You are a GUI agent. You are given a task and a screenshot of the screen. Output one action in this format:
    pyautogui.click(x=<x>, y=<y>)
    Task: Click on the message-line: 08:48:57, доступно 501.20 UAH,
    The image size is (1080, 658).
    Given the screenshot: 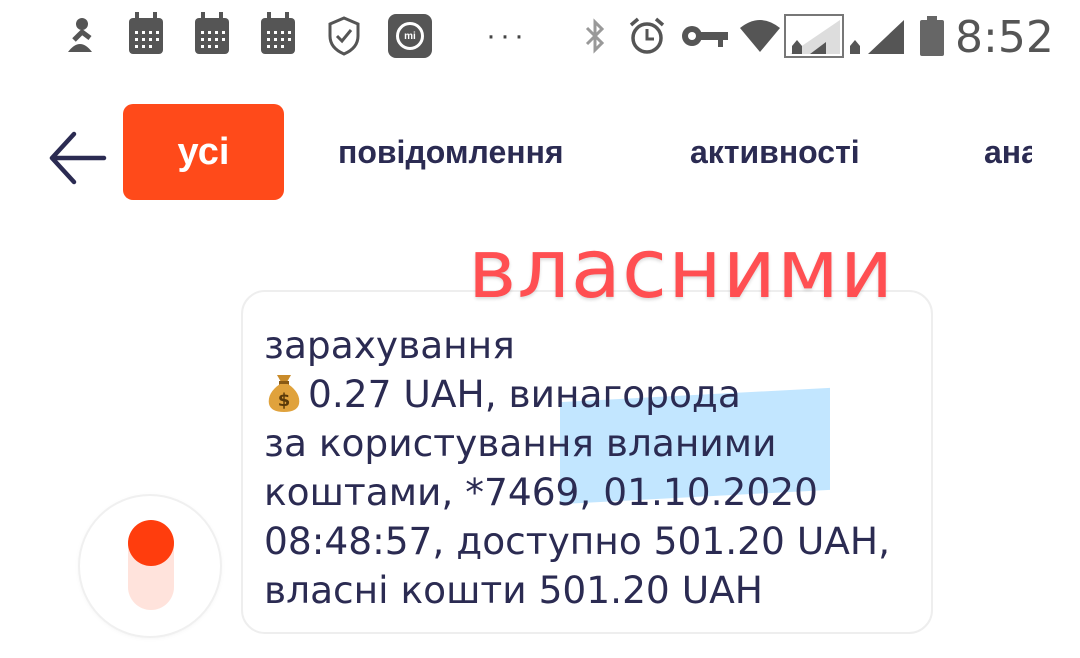 What is the action you would take?
    pyautogui.click(x=577, y=541)
    